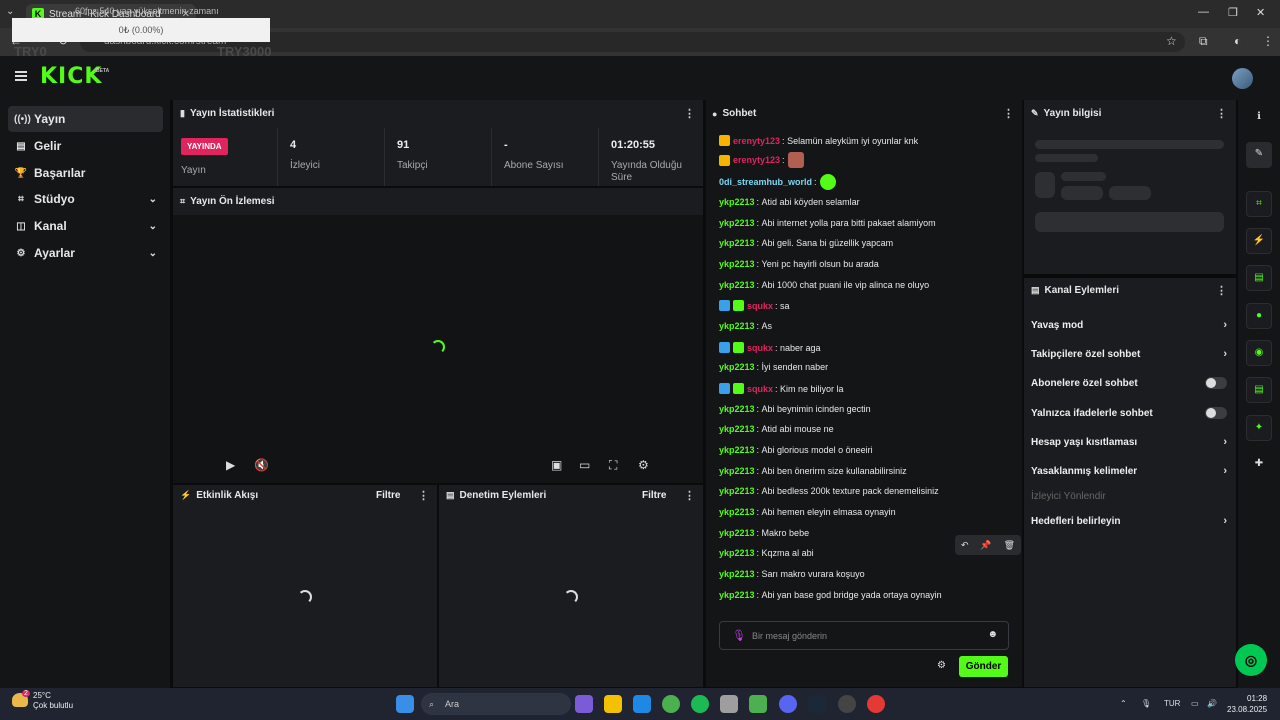 The height and width of the screenshot is (720, 1280). I want to click on settings-icon: ⚙, so click(643, 465).